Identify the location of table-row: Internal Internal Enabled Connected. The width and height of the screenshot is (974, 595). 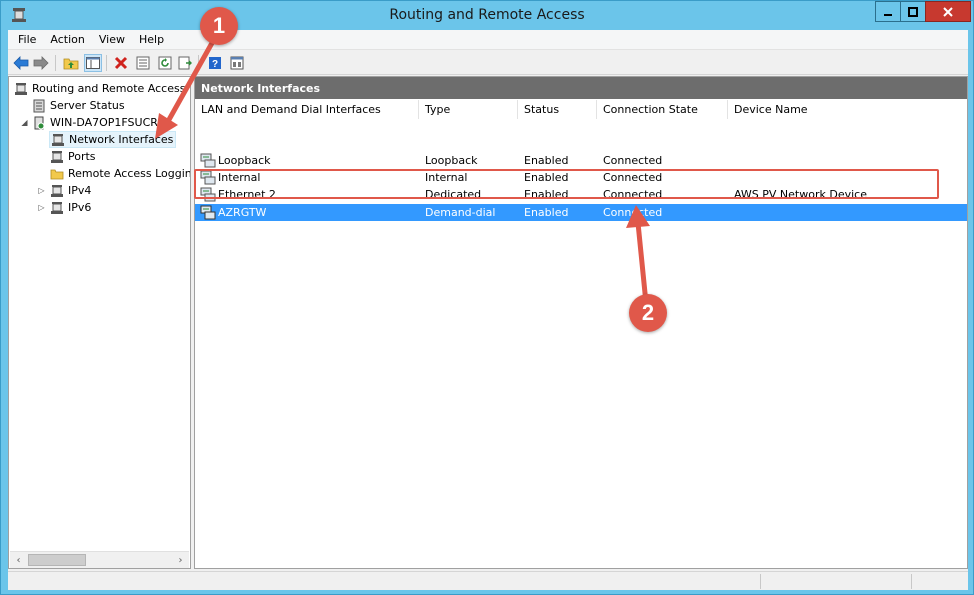
(581, 177).